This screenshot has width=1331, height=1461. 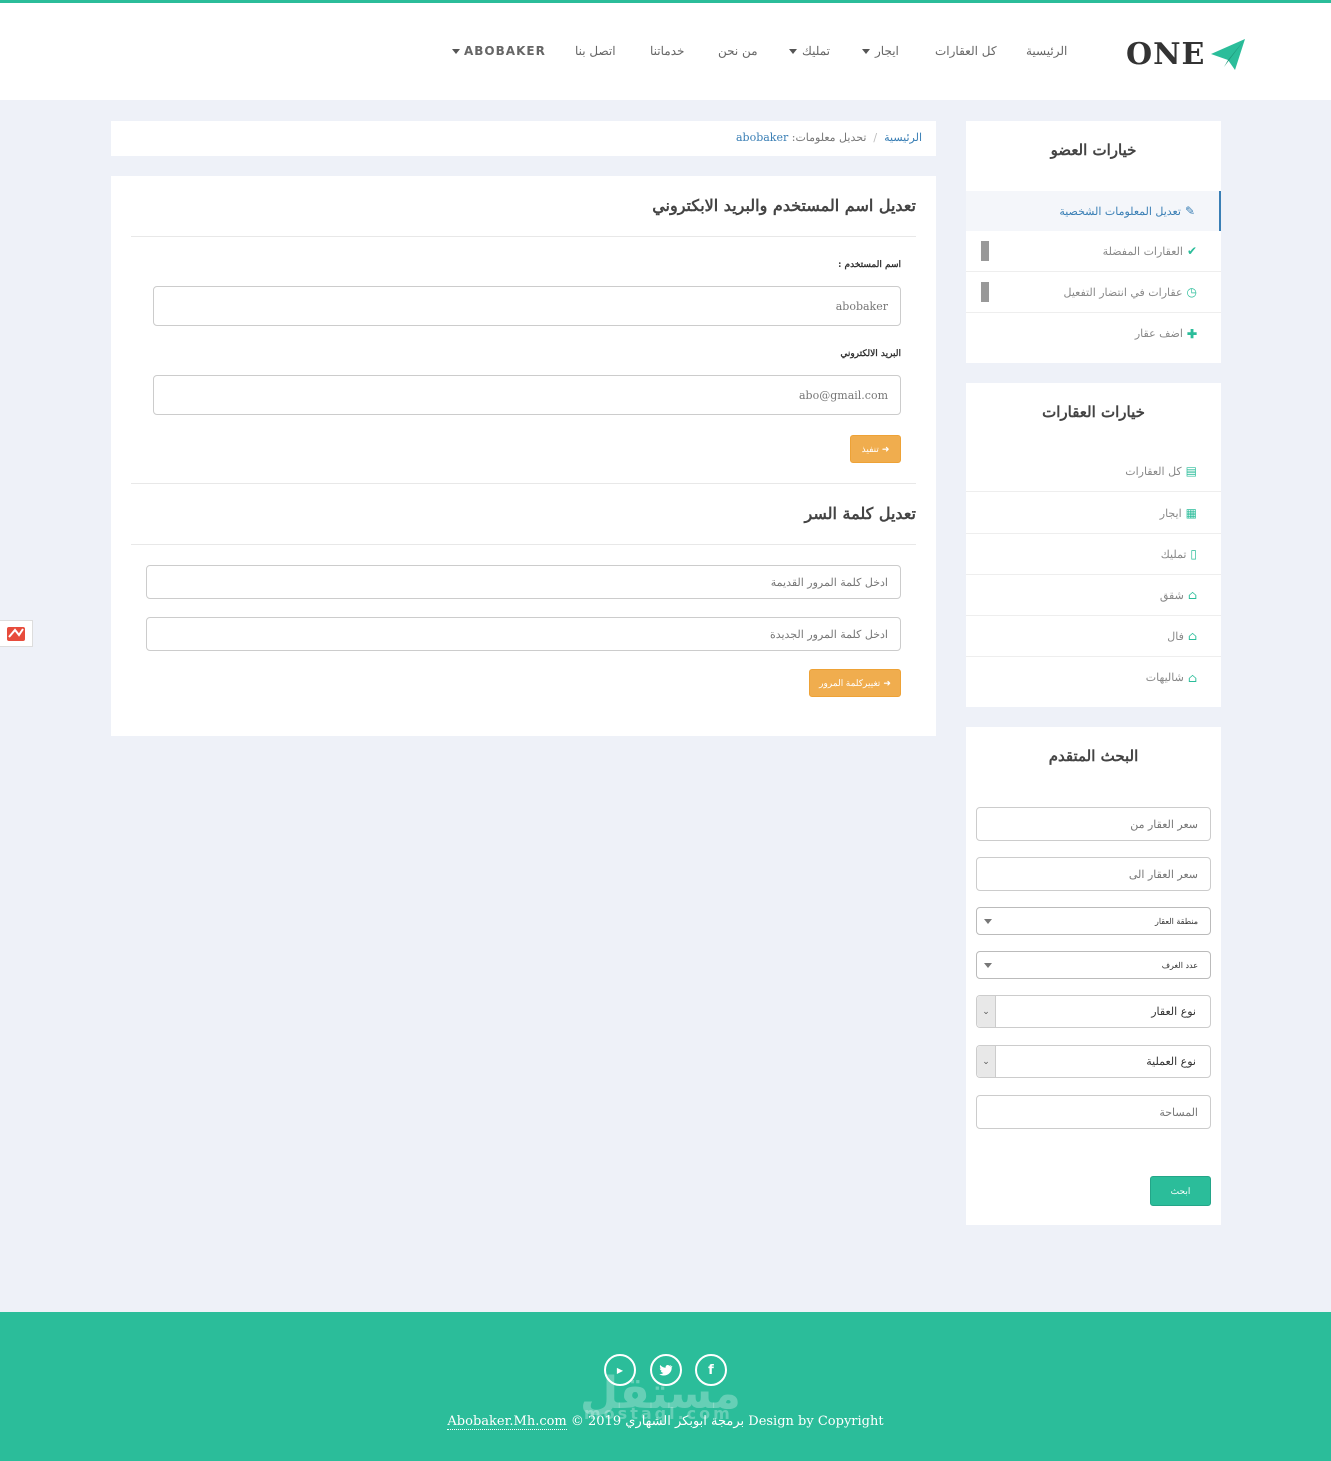 What do you see at coordinates (523, 634) in the screenshot?
I see `new-password-input: ادخل كلمة المرور الجديدة` at bounding box center [523, 634].